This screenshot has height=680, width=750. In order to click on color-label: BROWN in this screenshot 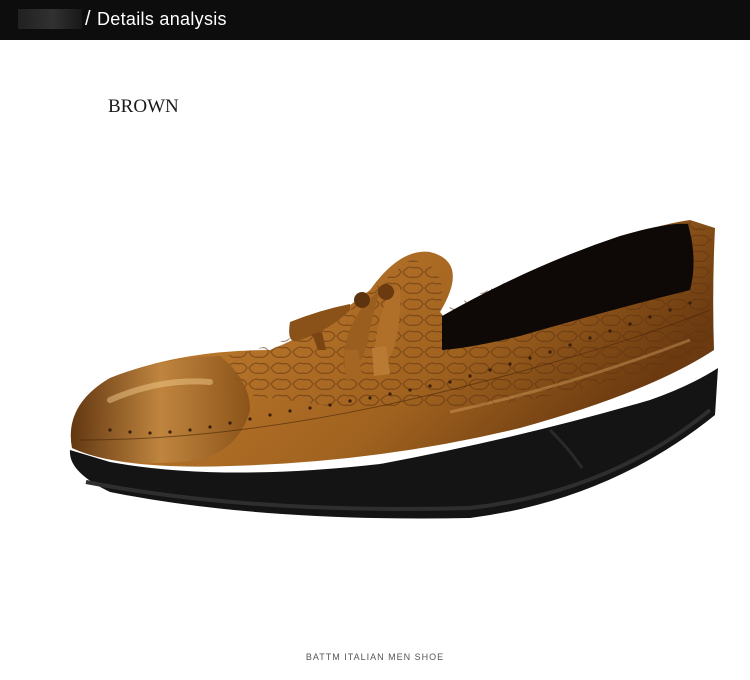, I will do `click(143, 106)`.